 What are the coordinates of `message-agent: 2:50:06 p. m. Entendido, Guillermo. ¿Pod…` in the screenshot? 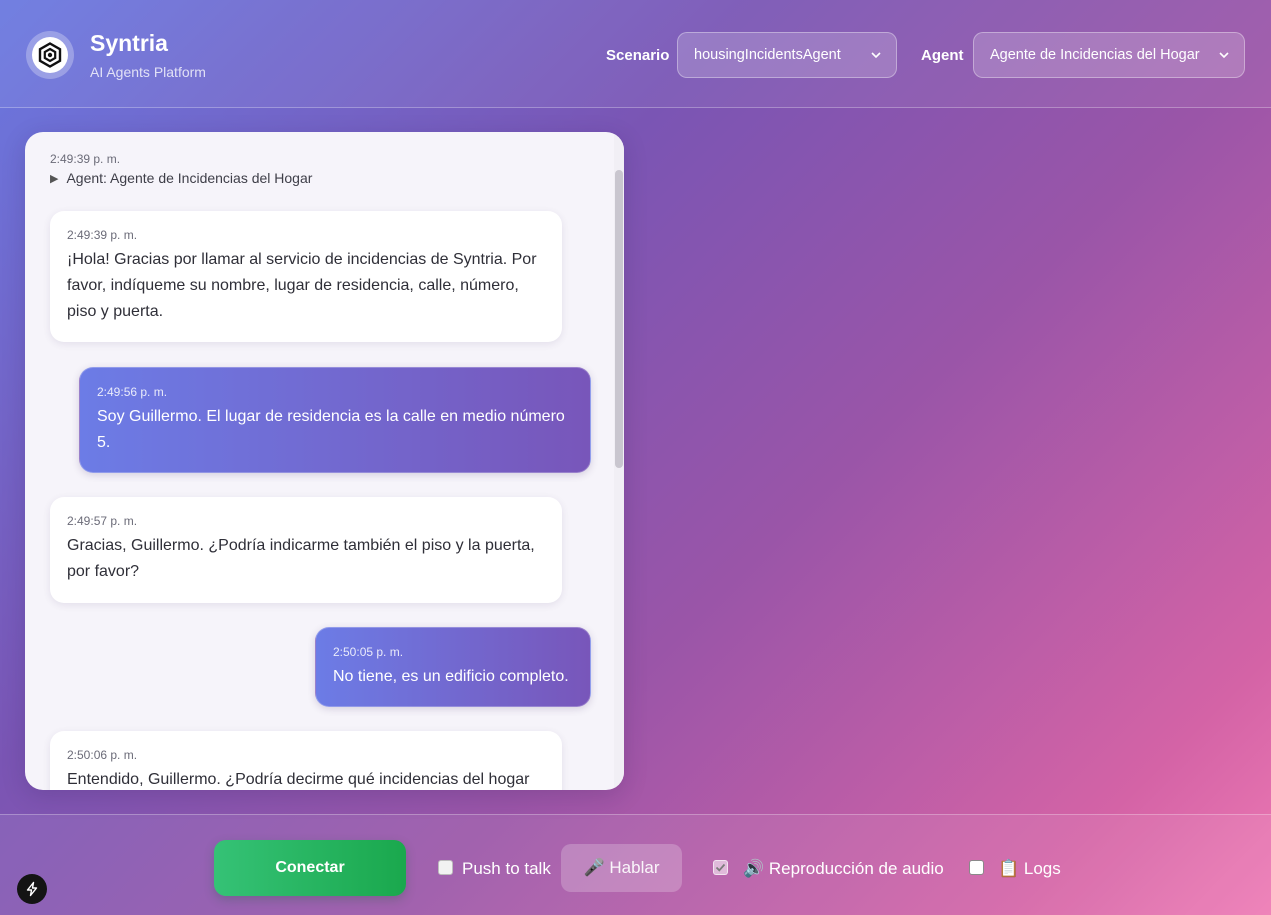 It's located at (306, 760).